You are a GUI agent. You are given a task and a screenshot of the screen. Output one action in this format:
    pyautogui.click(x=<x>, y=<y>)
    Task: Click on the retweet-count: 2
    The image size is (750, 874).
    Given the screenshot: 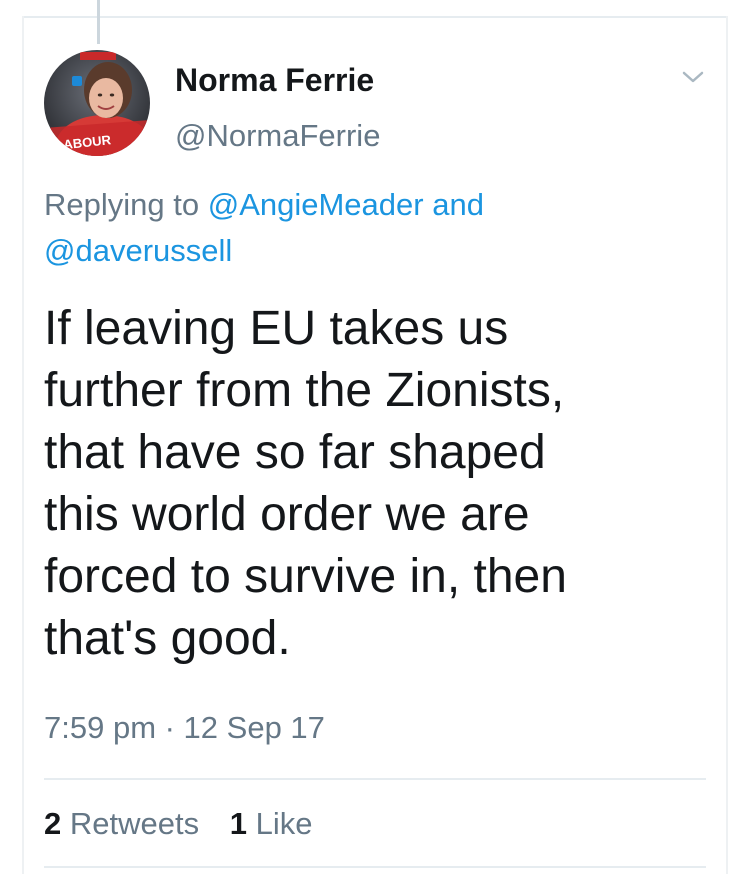 What is the action you would take?
    pyautogui.click(x=53, y=823)
    